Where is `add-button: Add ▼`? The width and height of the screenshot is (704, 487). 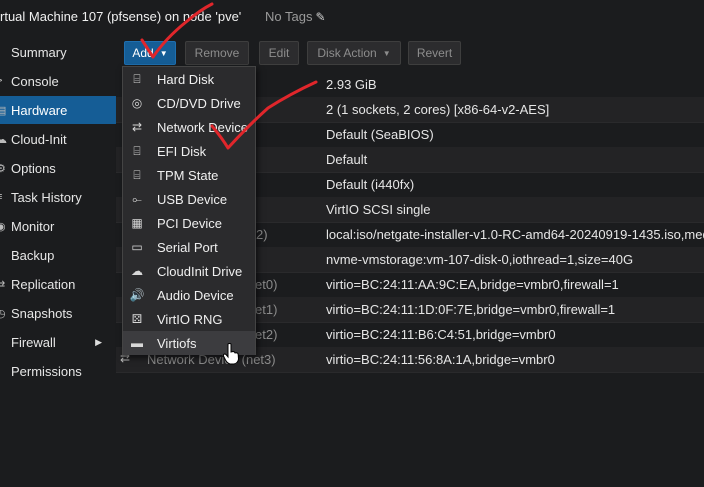
add-button: Add ▼ is located at coordinates (150, 53).